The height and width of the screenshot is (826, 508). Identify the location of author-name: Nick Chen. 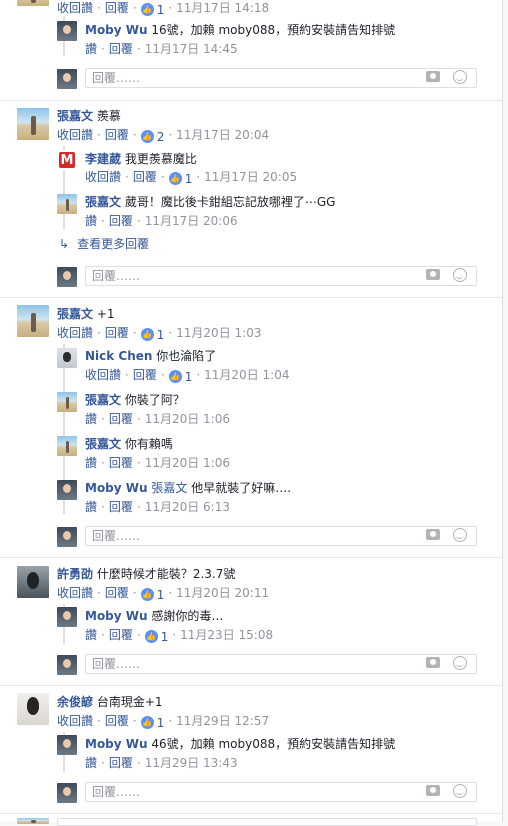
(118, 356).